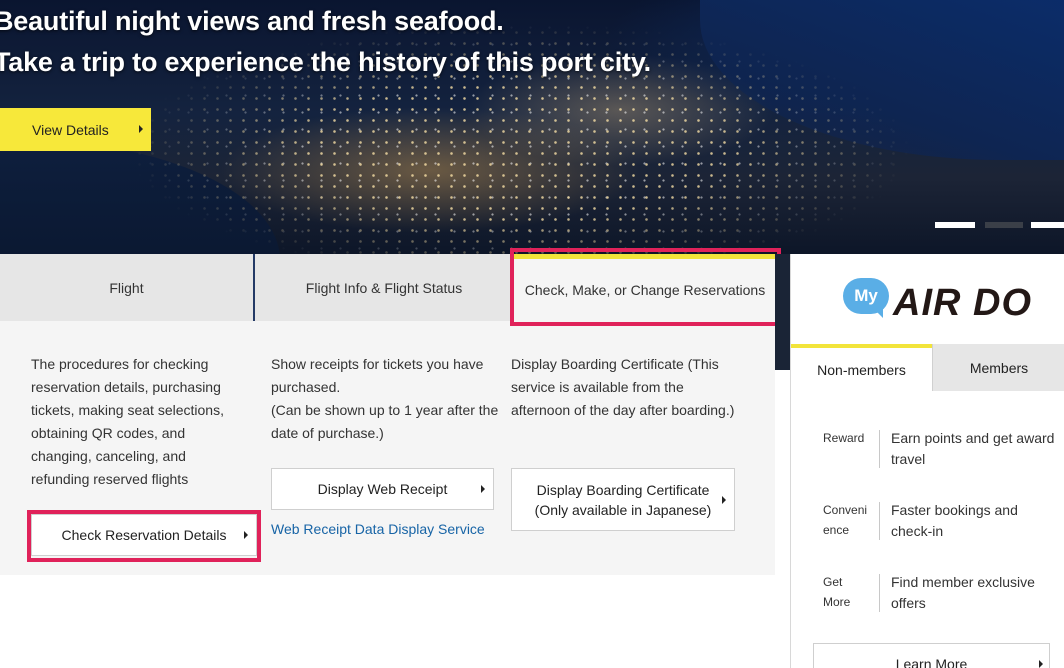  What do you see at coordinates (623, 509) in the screenshot?
I see `boarding-certificate-label-2: (Only available in Japanese)` at bounding box center [623, 509].